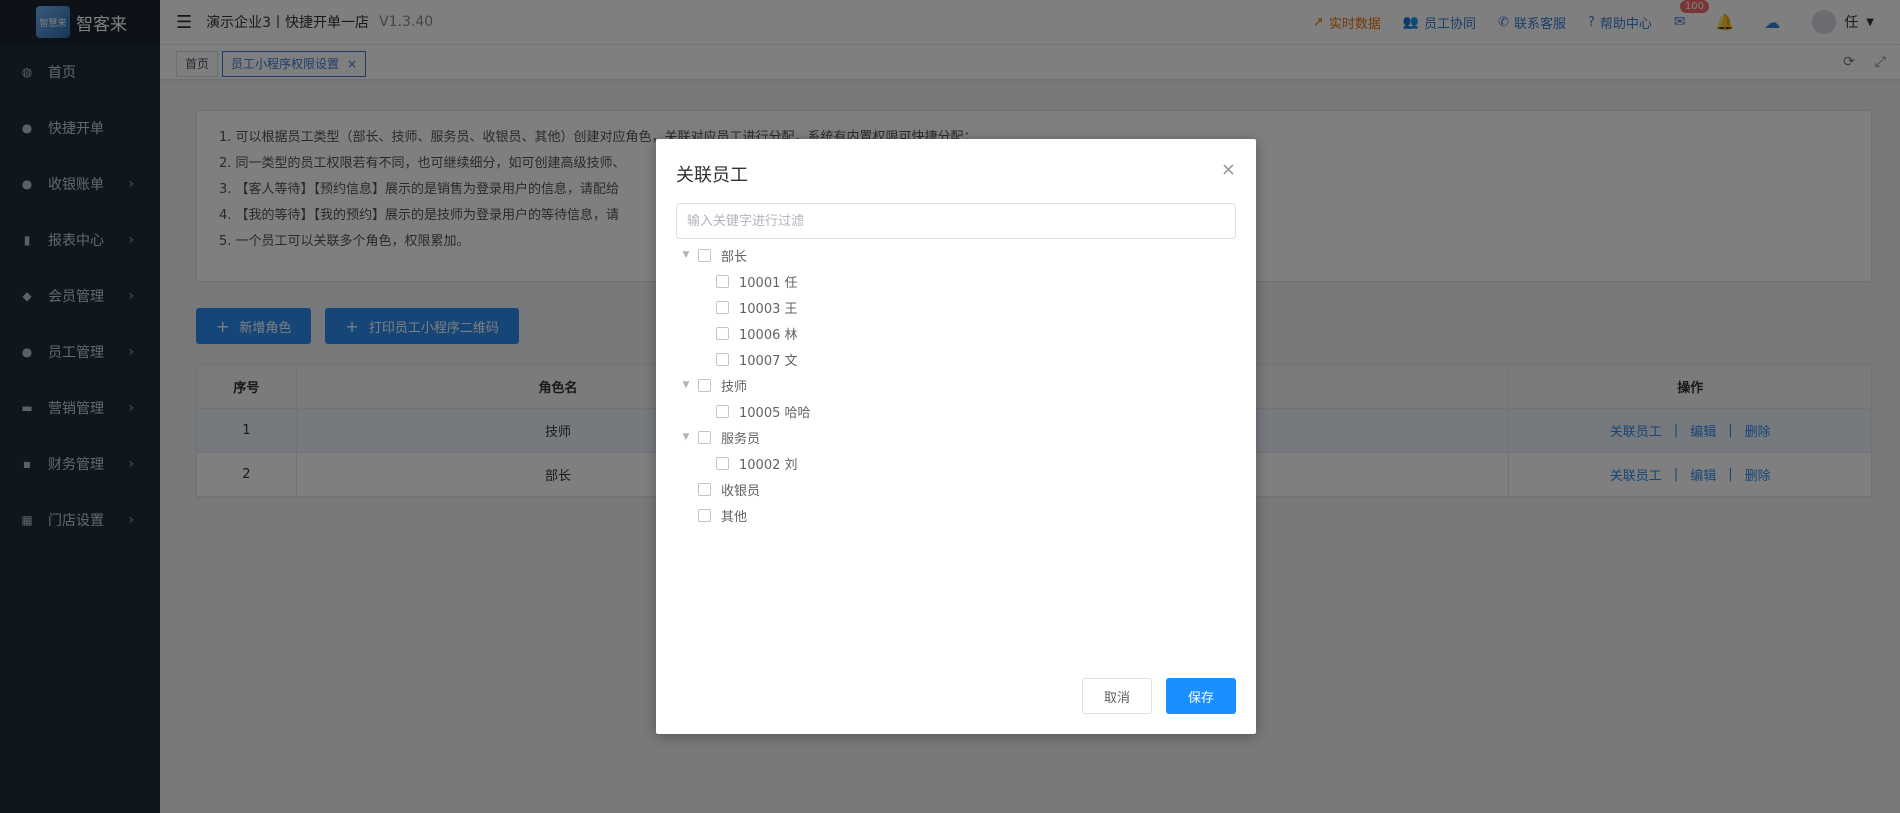  I want to click on tree-node-group: ▼ 服务员, so click(958, 437).